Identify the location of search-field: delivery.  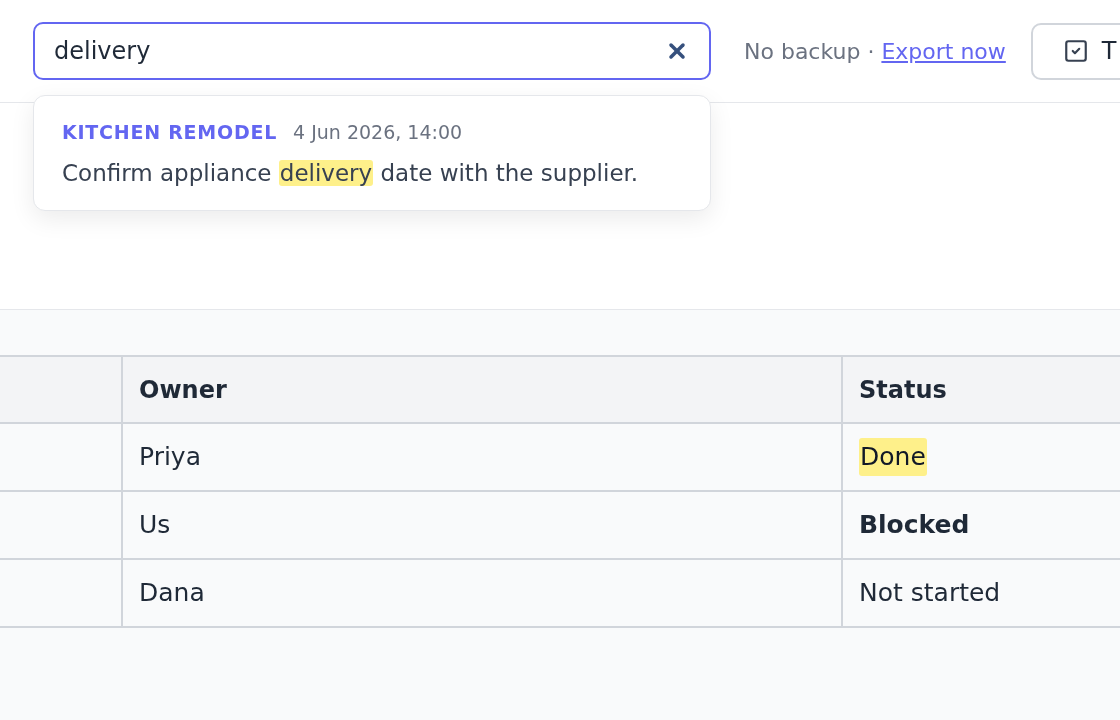
(372, 51).